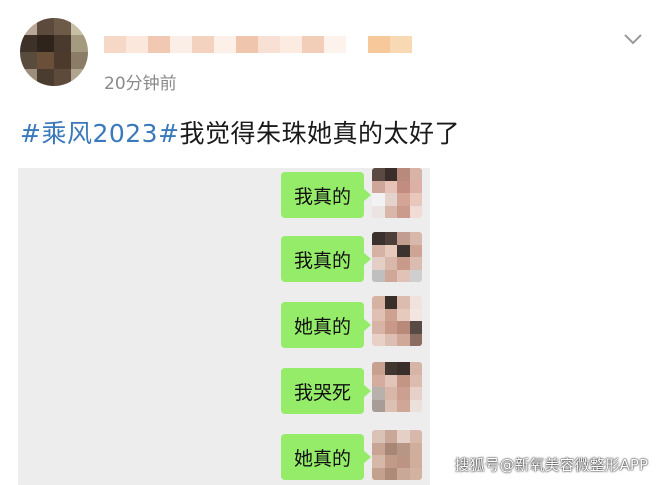 The height and width of the screenshot is (485, 660). I want to click on chat-bubble: 我哭死, so click(326, 391).